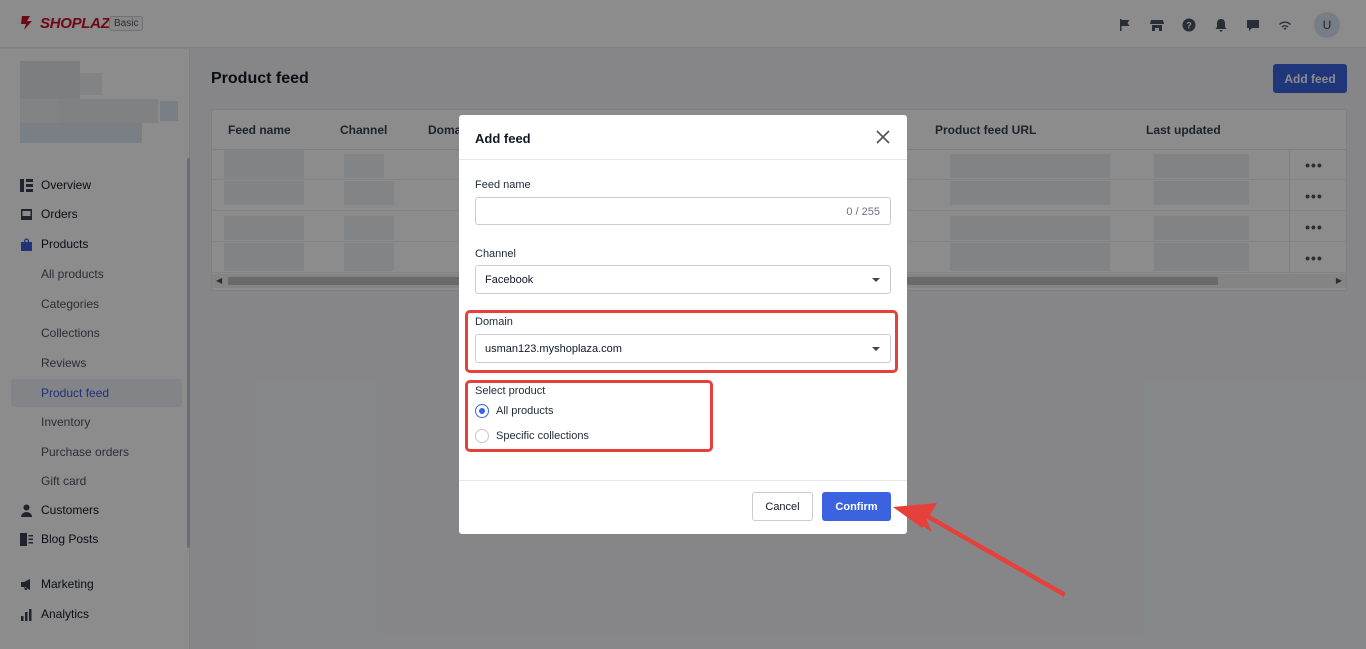  Describe the element at coordinates (856, 506) in the screenshot. I see `confirm-button: Confirm` at that location.